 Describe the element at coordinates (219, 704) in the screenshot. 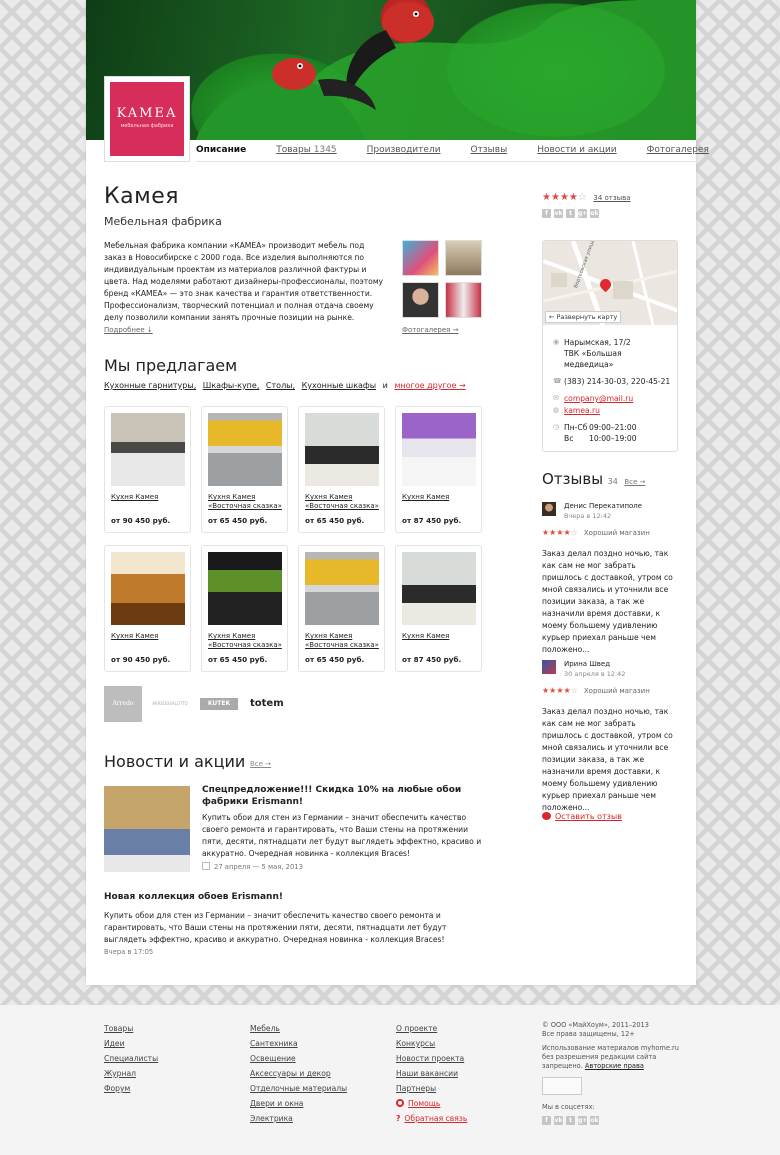

I see `brand-logo: KUTEK` at that location.